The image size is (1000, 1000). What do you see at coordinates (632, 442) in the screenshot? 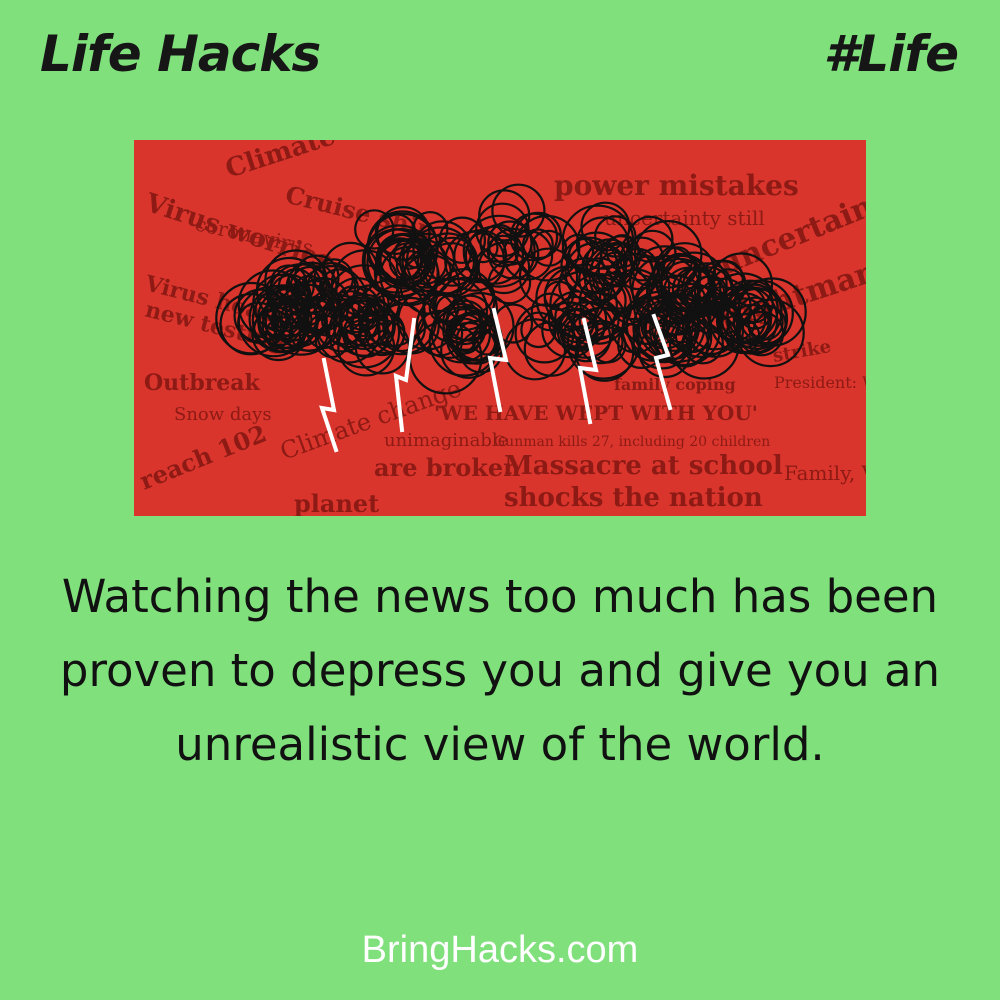
I see `headline-text: Gunman kills 27, including 20 children` at bounding box center [632, 442].